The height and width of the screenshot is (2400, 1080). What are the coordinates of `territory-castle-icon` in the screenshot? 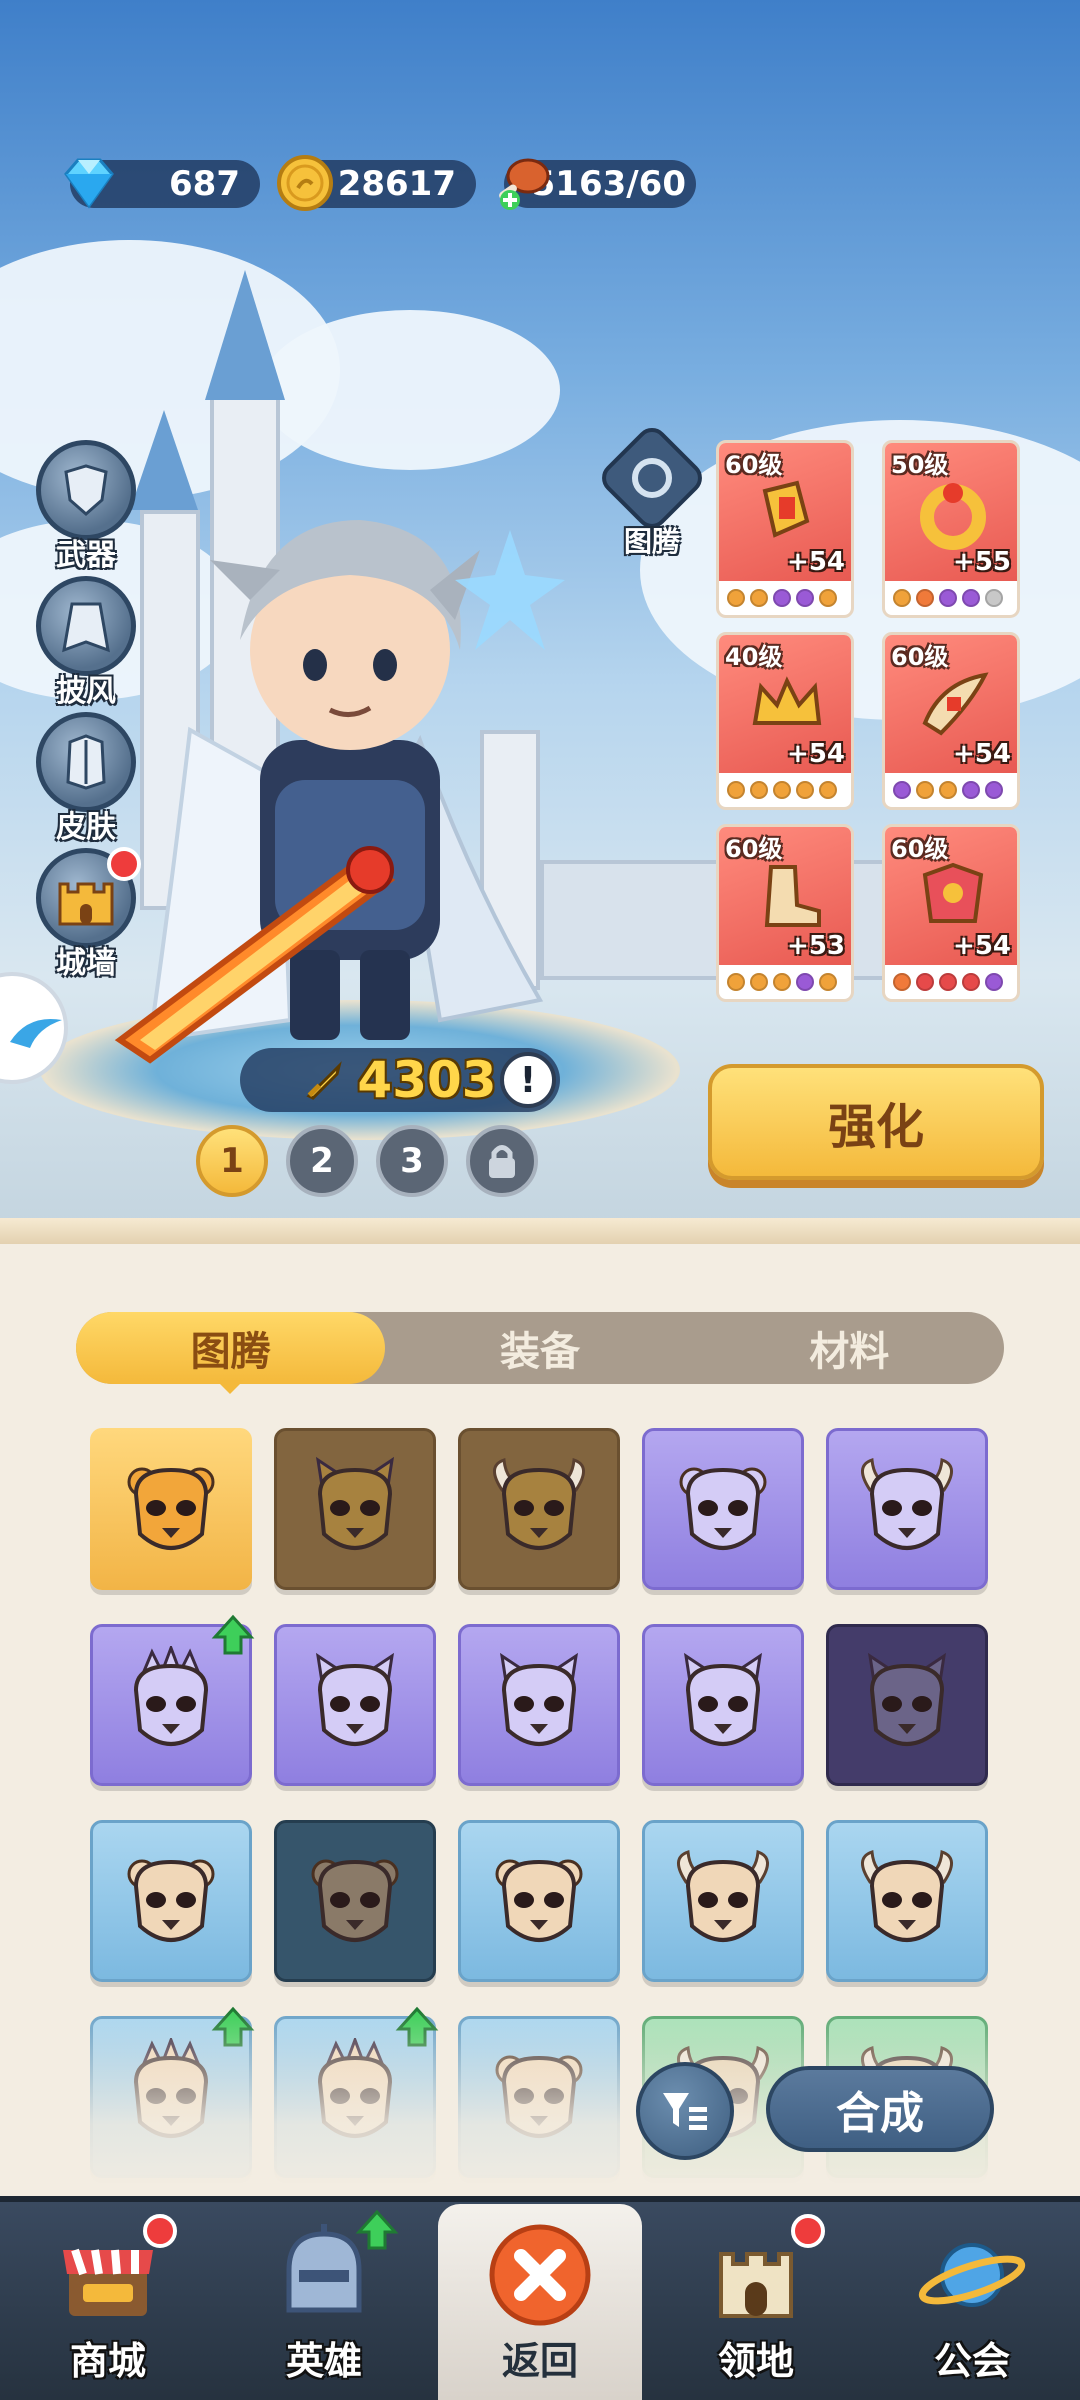 It's located at (763, 2272).